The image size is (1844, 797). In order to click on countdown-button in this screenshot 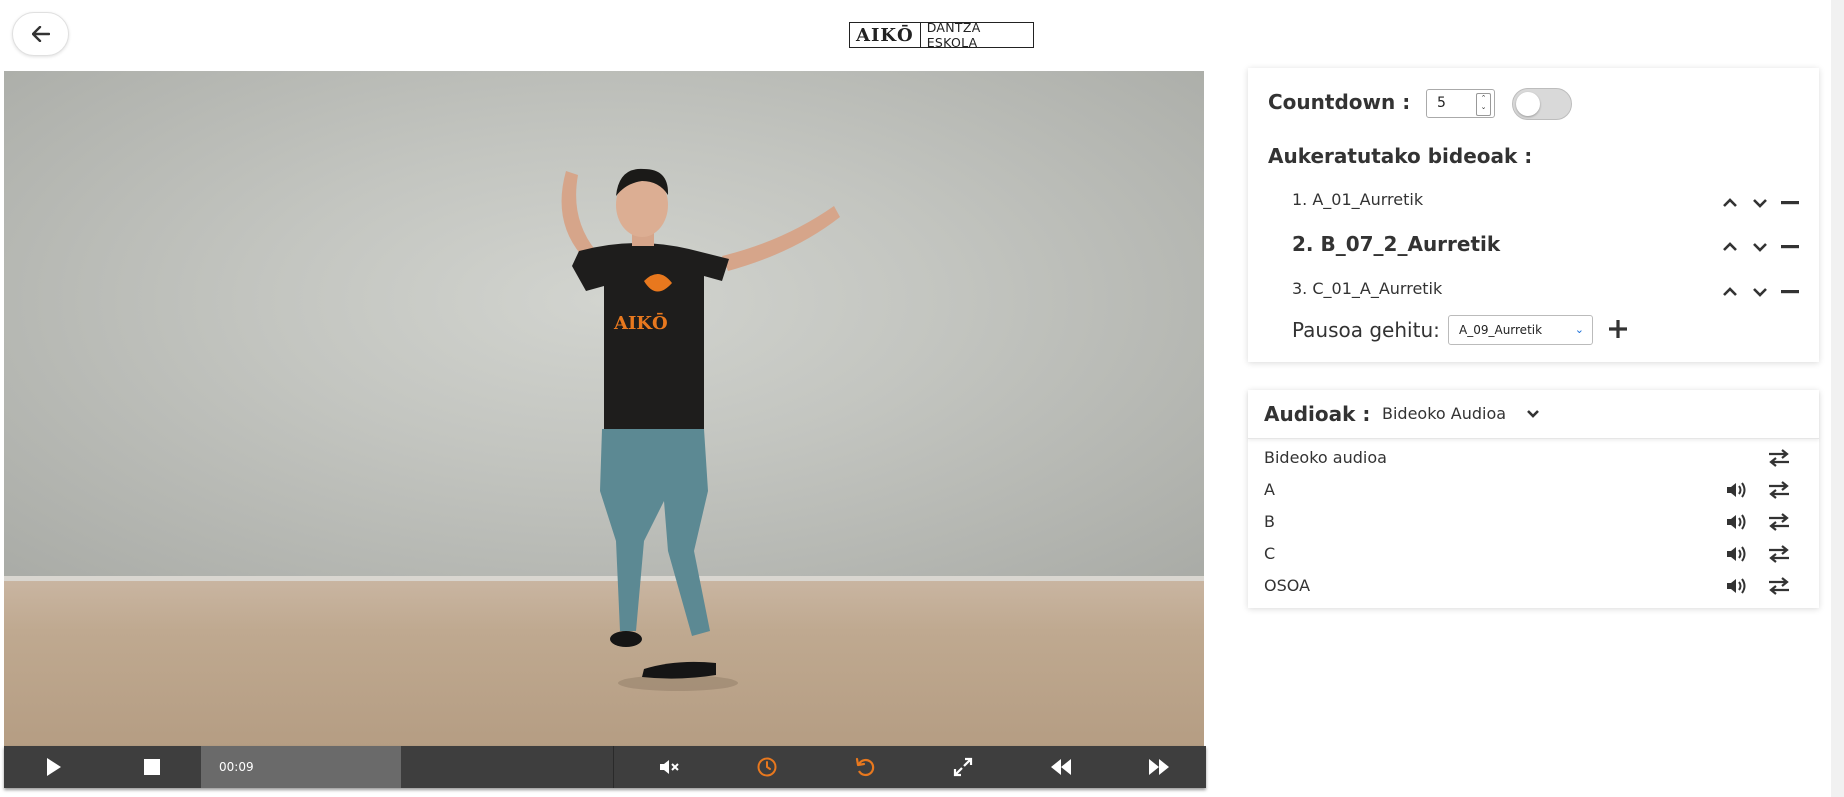, I will do `click(767, 767)`.